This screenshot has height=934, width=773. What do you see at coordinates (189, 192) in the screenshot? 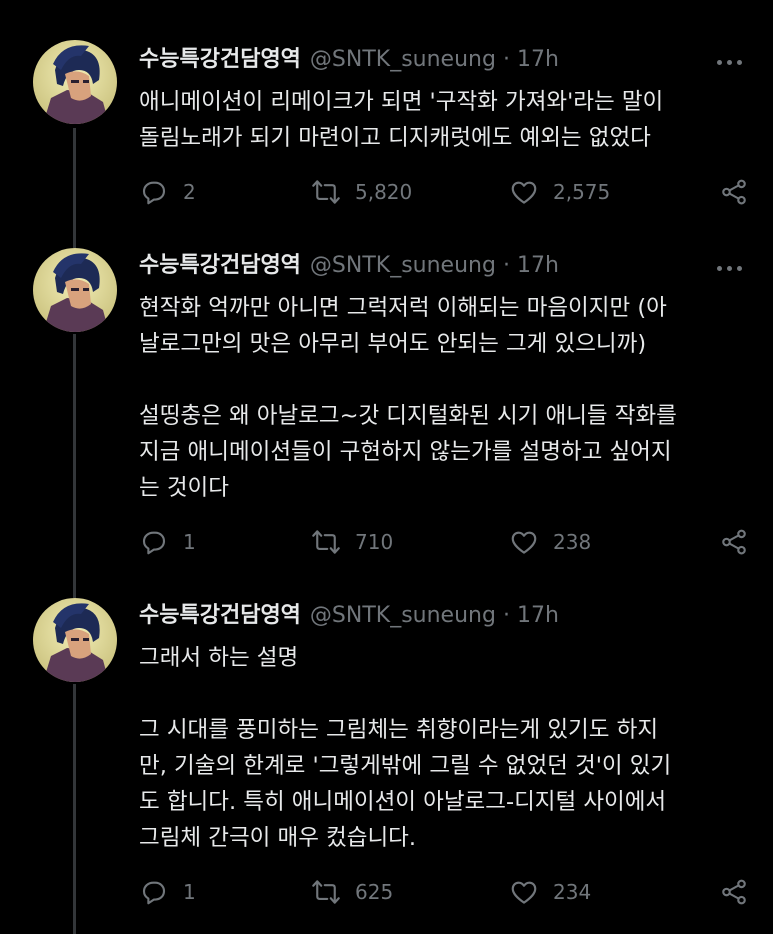
I see `reply-count: 2` at bounding box center [189, 192].